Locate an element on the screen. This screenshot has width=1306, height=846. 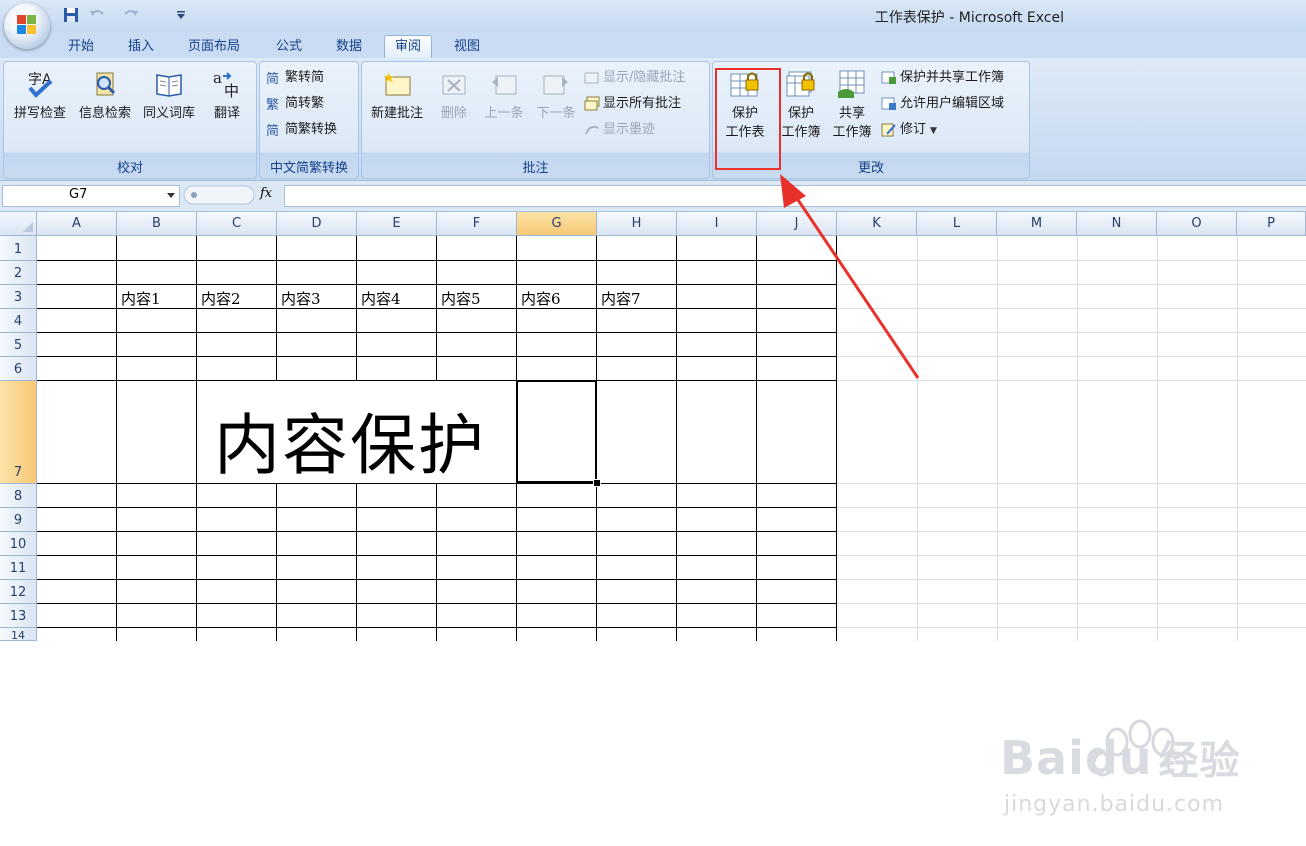
redo-icon is located at coordinates (131, 15).